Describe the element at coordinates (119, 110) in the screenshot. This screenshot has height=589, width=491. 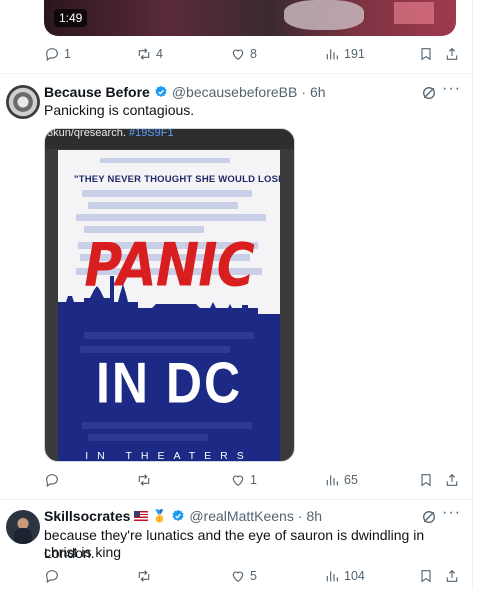
I see `post-text: Panicking is contagious.` at that location.